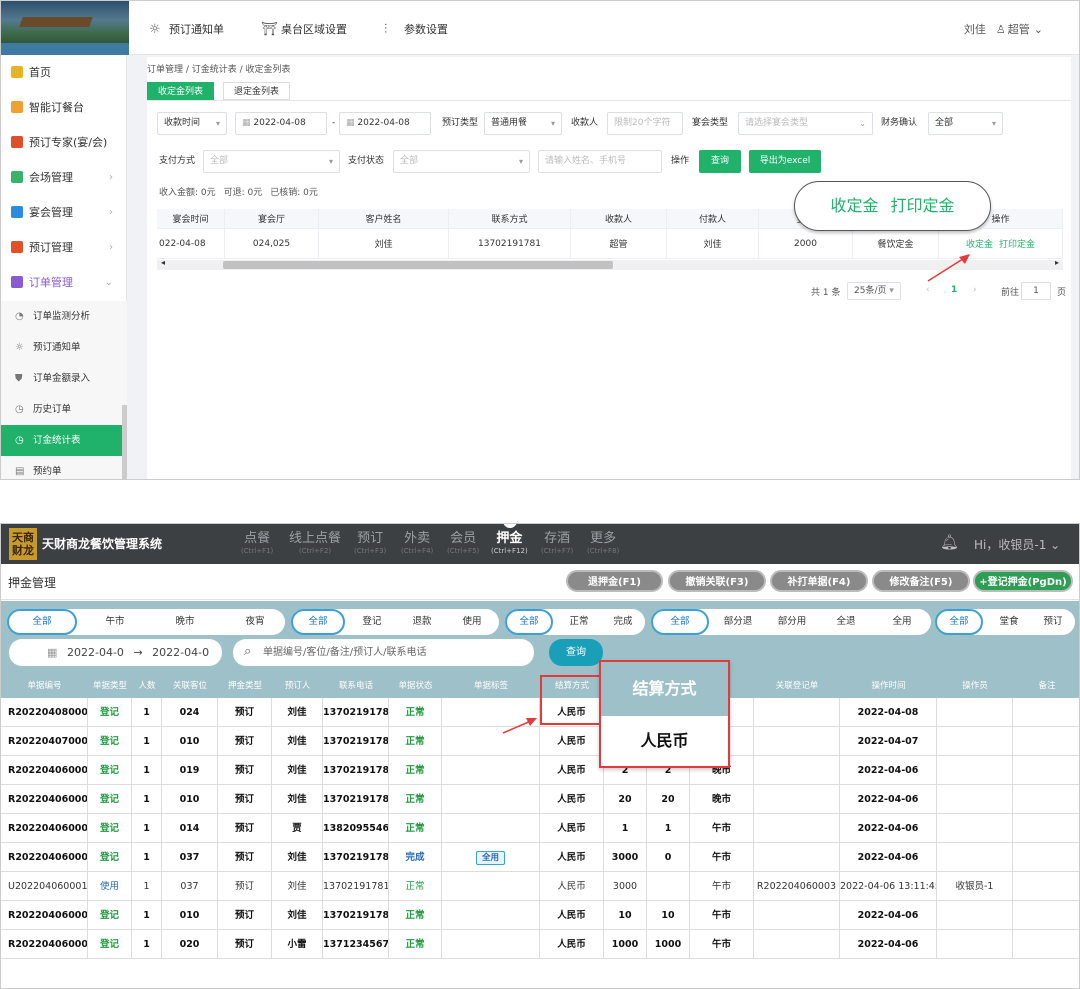  Describe the element at coordinates (417, 543) in the screenshot. I see `nav-takeout: 外卖 (Ctrl+F4)` at that location.